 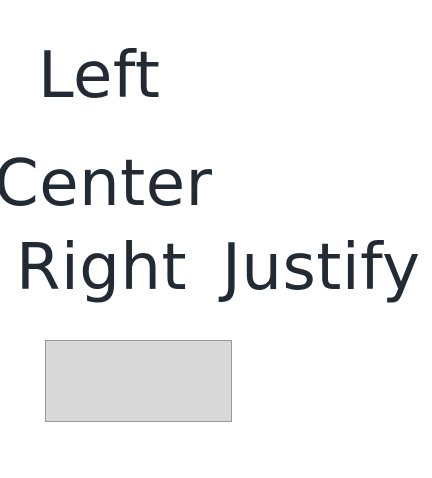 I want to click on gray-rectangle, so click(x=138, y=381).